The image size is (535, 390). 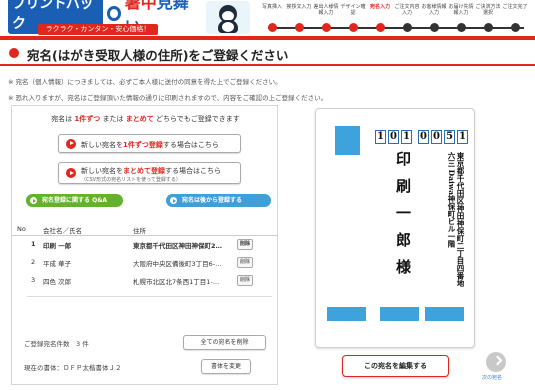 What do you see at coordinates (456, 219) in the screenshot?
I see `recipient-address: 東京都千代田区神田神保町二丁目四番地六三 Daiwa神保町ビル一階` at bounding box center [456, 219].